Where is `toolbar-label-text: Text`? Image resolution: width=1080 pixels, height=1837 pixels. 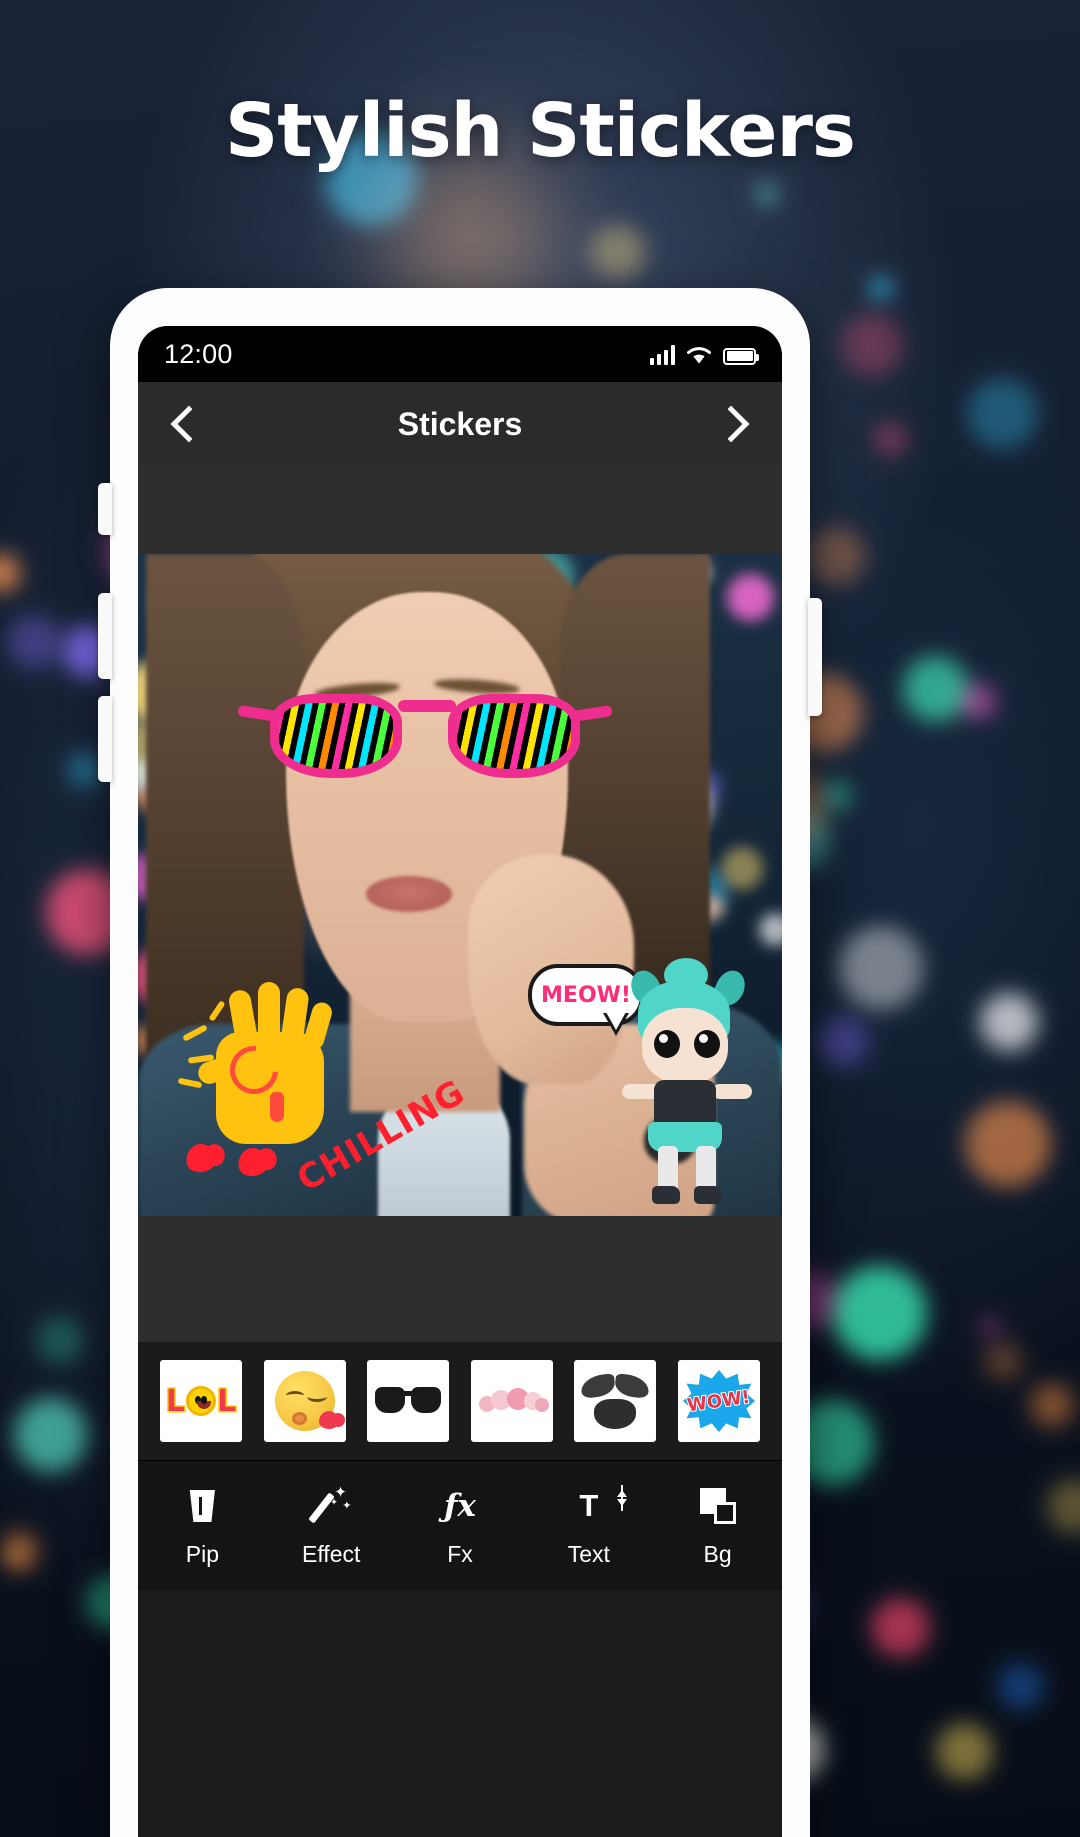
toolbar-label-text: Text is located at coordinates (588, 1554).